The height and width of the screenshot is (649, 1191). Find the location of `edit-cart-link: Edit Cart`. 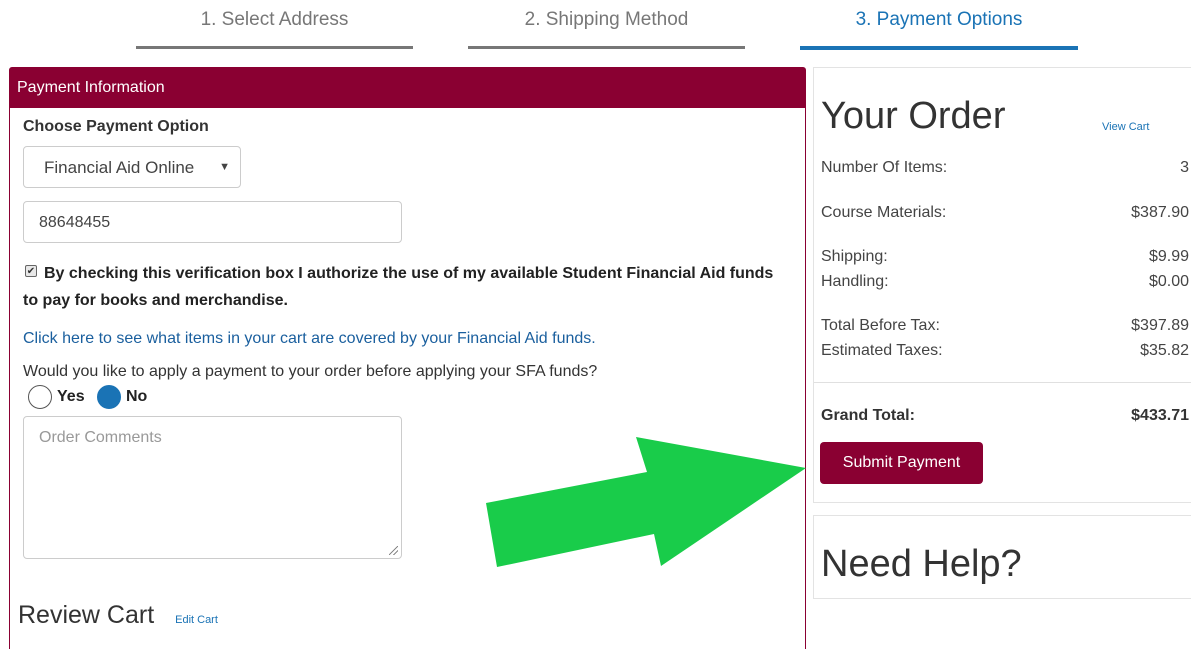

edit-cart-link: Edit Cart is located at coordinates (196, 620).